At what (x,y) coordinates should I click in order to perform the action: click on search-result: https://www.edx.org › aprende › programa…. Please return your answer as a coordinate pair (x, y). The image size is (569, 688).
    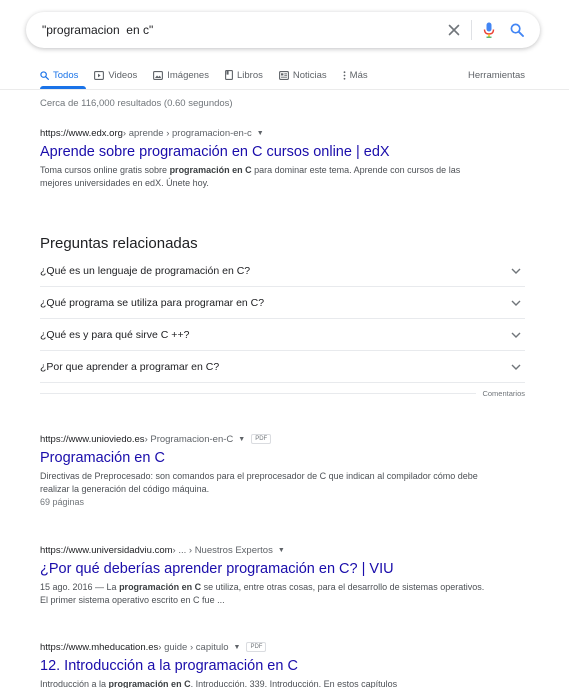
    Looking at the image, I should click on (262, 158).